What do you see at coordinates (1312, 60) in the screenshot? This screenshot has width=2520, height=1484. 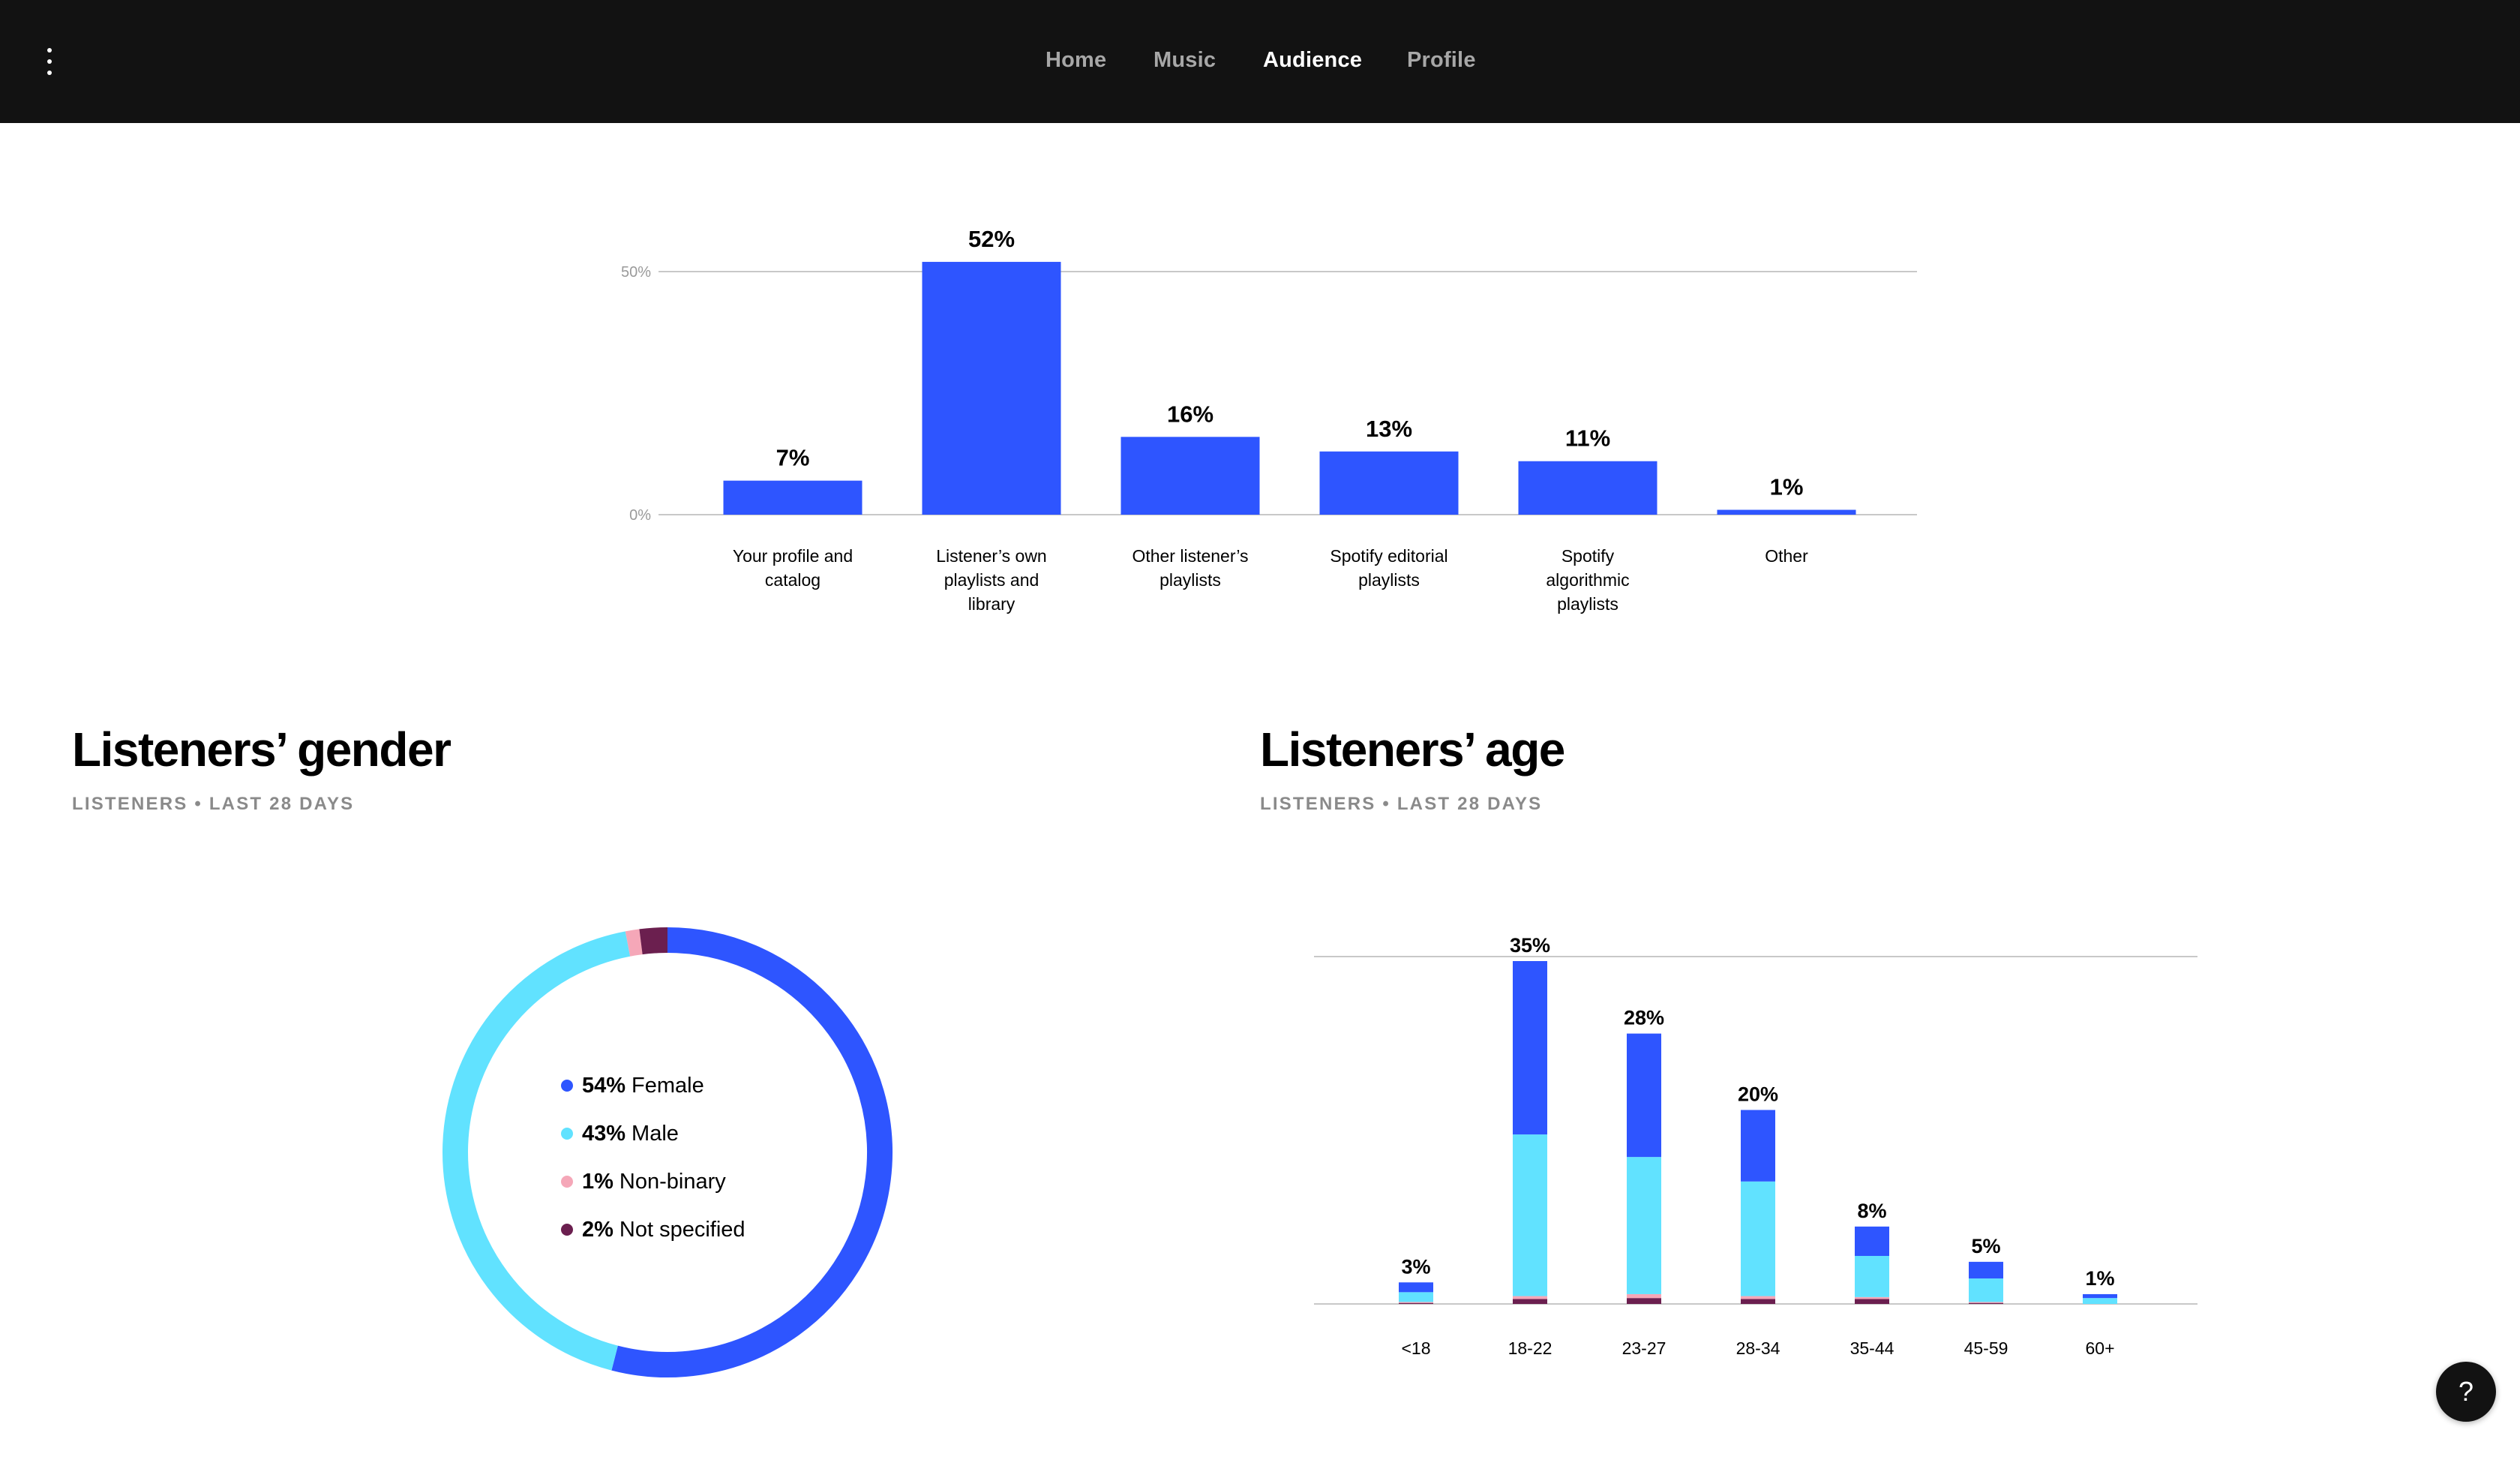 I see `nav-audience: Audience` at bounding box center [1312, 60].